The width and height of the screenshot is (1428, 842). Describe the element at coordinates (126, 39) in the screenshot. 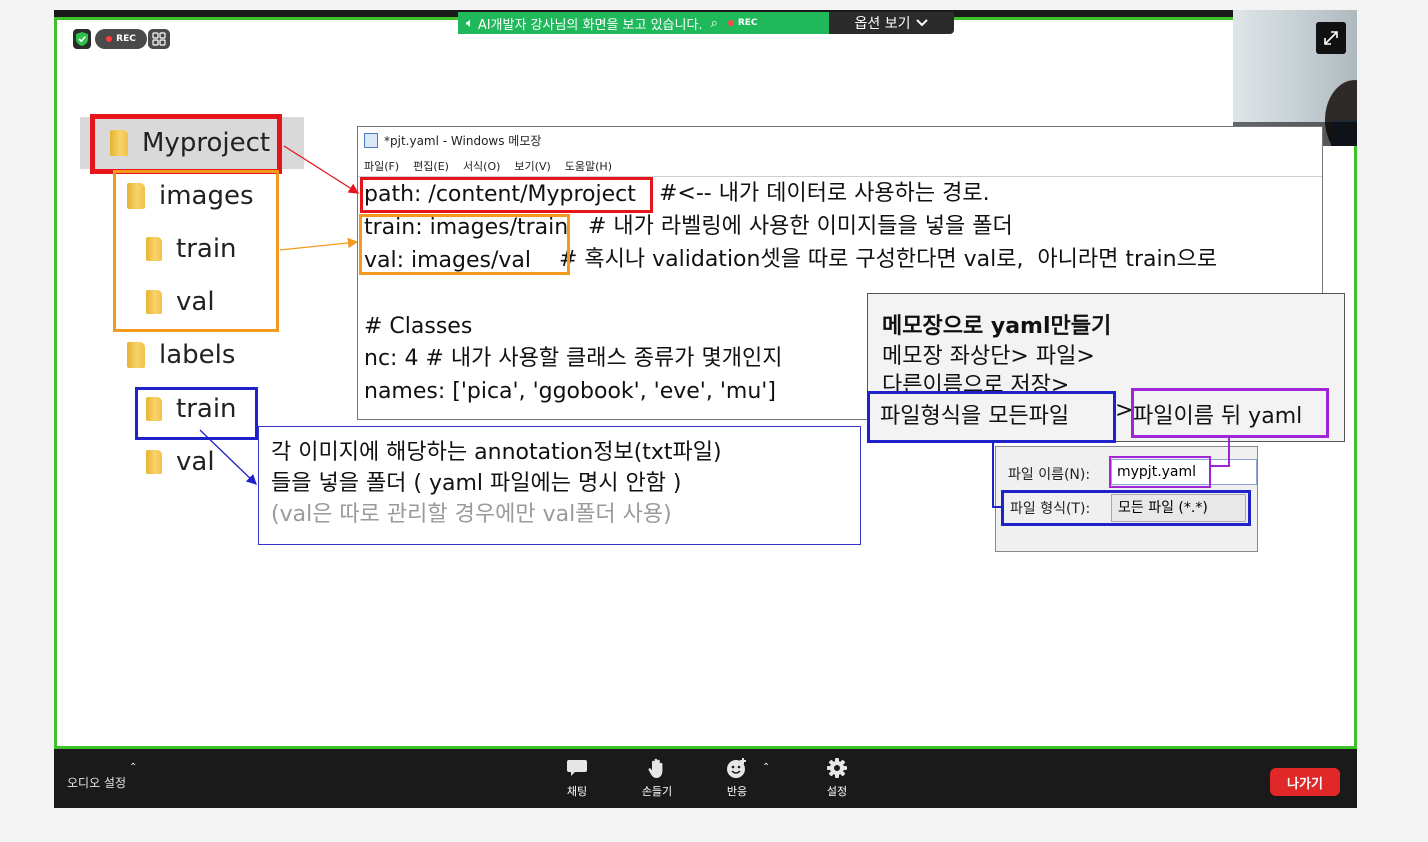

I see `rec-label: REC` at that location.